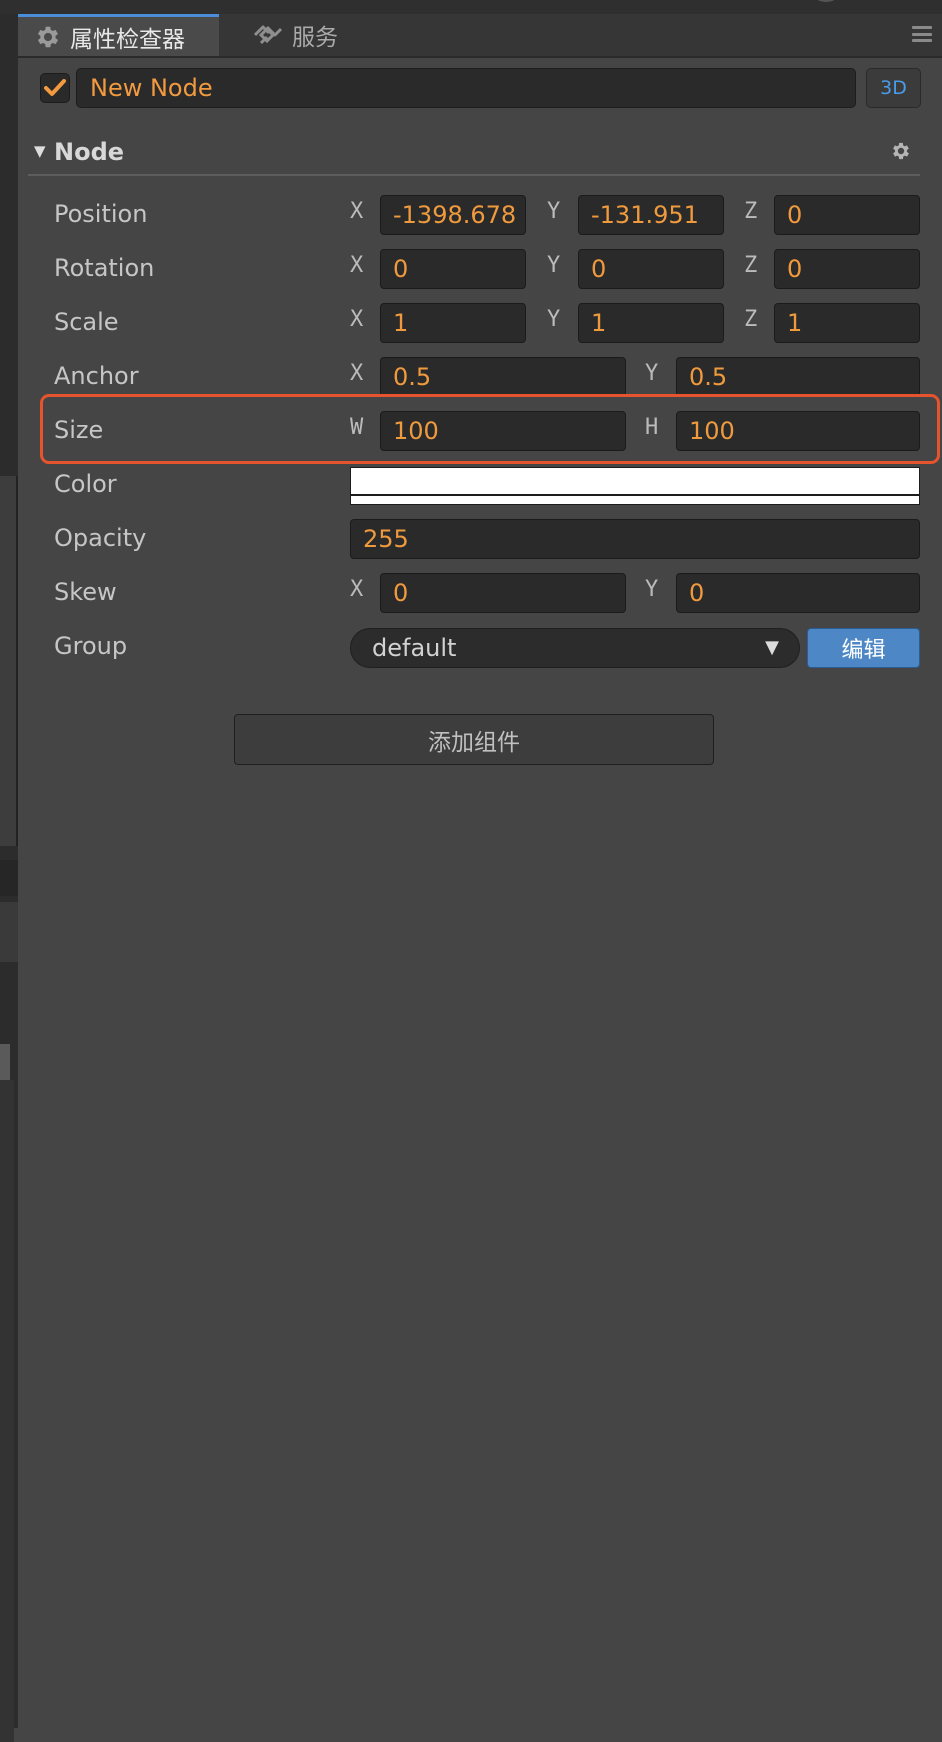 The width and height of the screenshot is (942, 1742). Describe the element at coordinates (826, 1) in the screenshot. I see `top-knob` at that location.